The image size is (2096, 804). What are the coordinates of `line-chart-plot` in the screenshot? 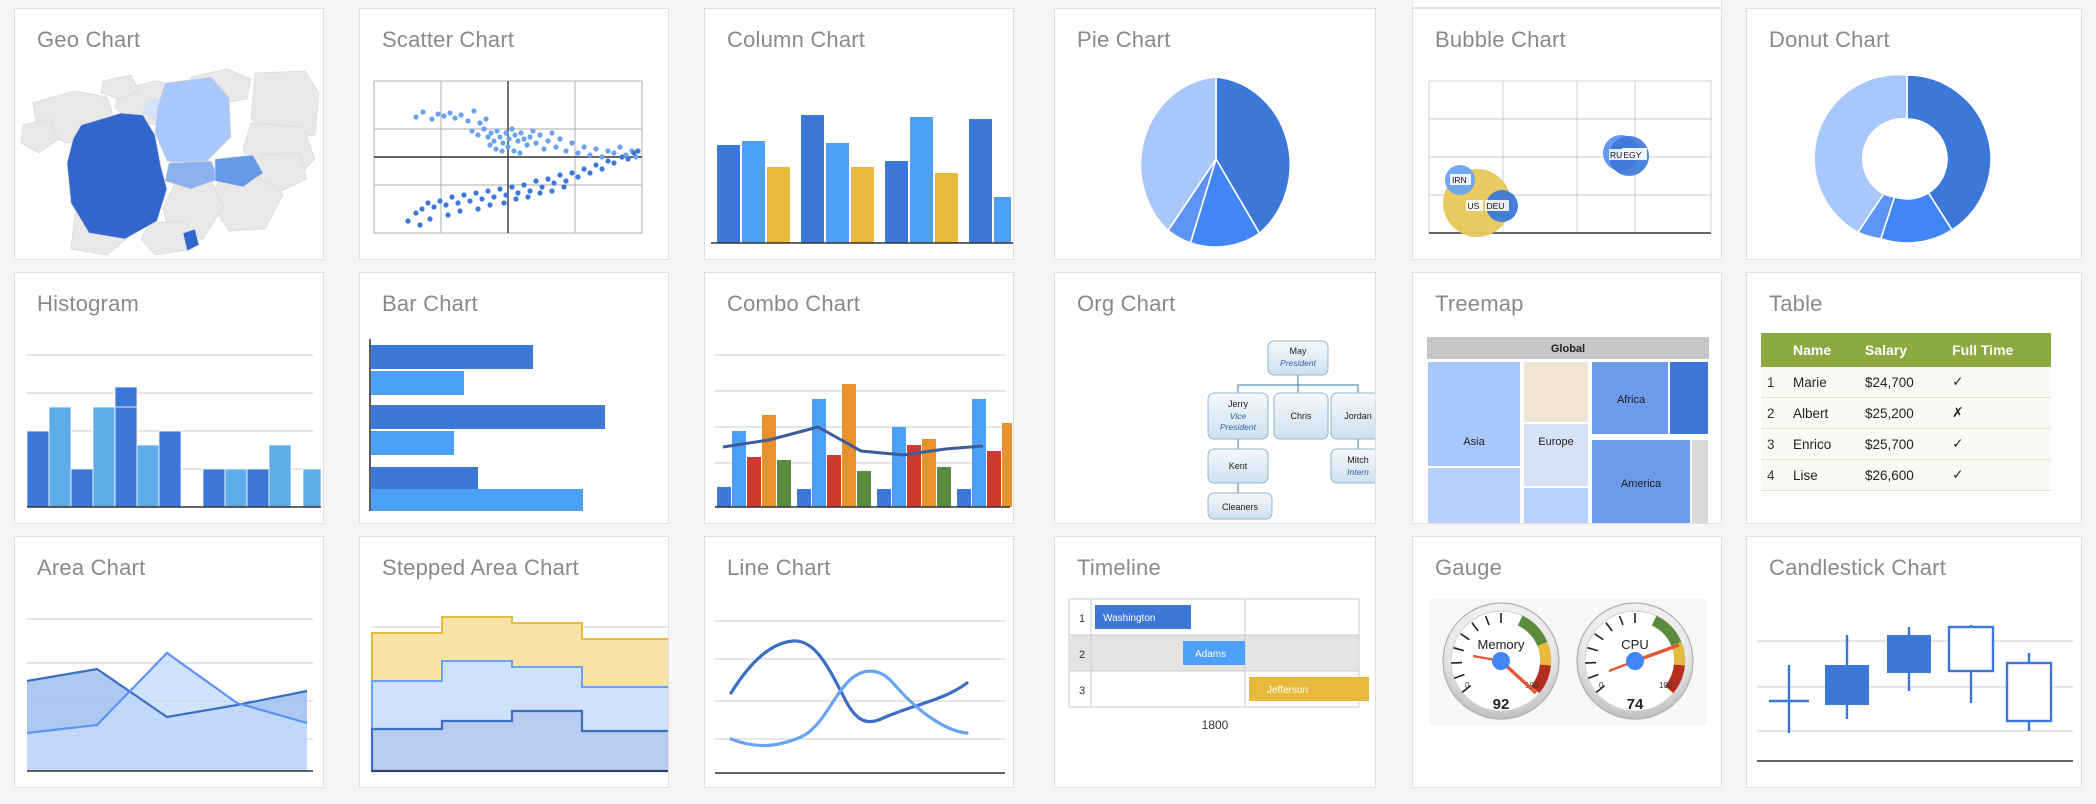 It's located at (859, 689).